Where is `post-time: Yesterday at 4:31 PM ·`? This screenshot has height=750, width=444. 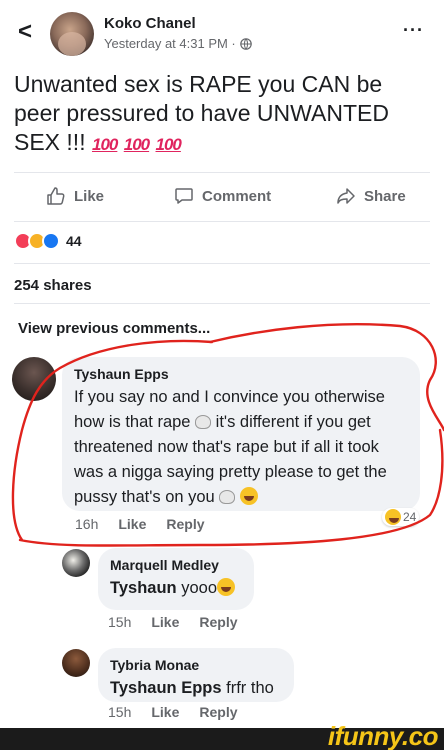
post-time: Yesterday at 4:31 PM · is located at coordinates (170, 43).